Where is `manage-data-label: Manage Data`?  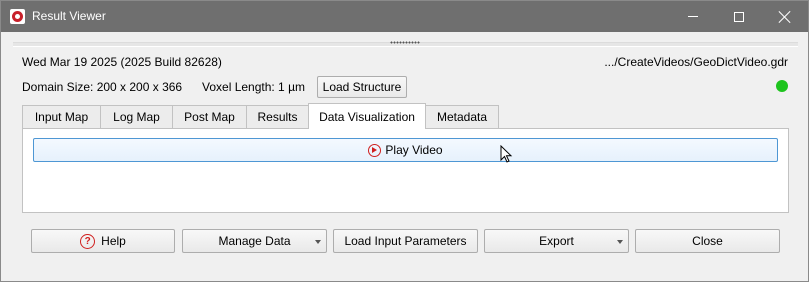
manage-data-label: Manage Data is located at coordinates (254, 241).